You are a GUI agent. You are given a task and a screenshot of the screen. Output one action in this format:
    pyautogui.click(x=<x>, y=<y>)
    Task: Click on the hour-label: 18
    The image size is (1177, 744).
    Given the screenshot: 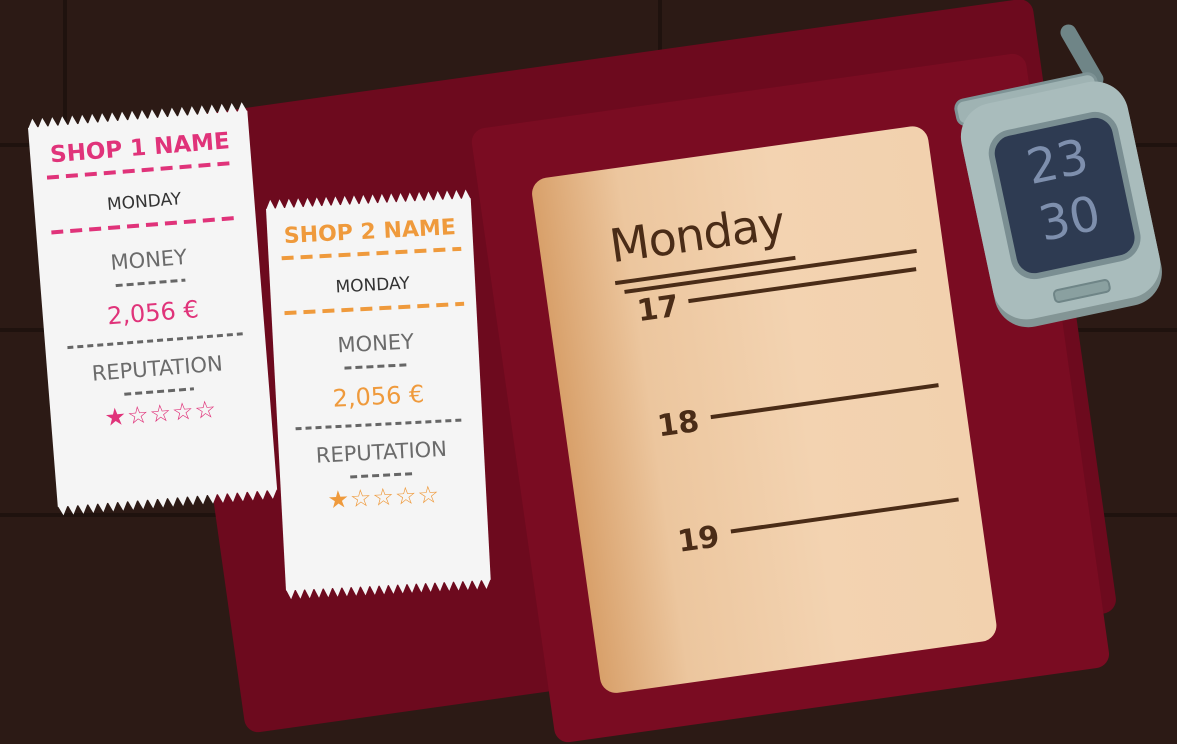 What is the action you would take?
    pyautogui.click(x=678, y=424)
    